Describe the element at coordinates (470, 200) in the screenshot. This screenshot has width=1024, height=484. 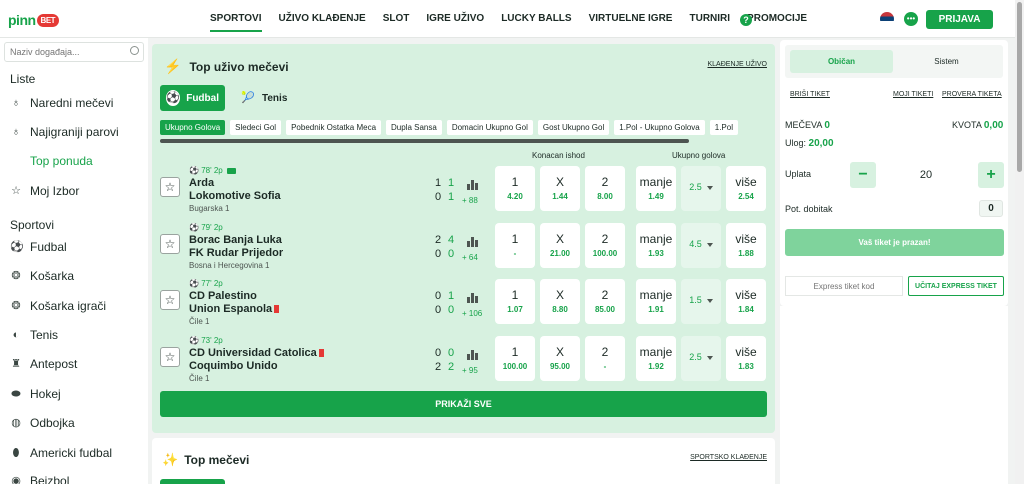
I see `more-markets: + 88` at that location.